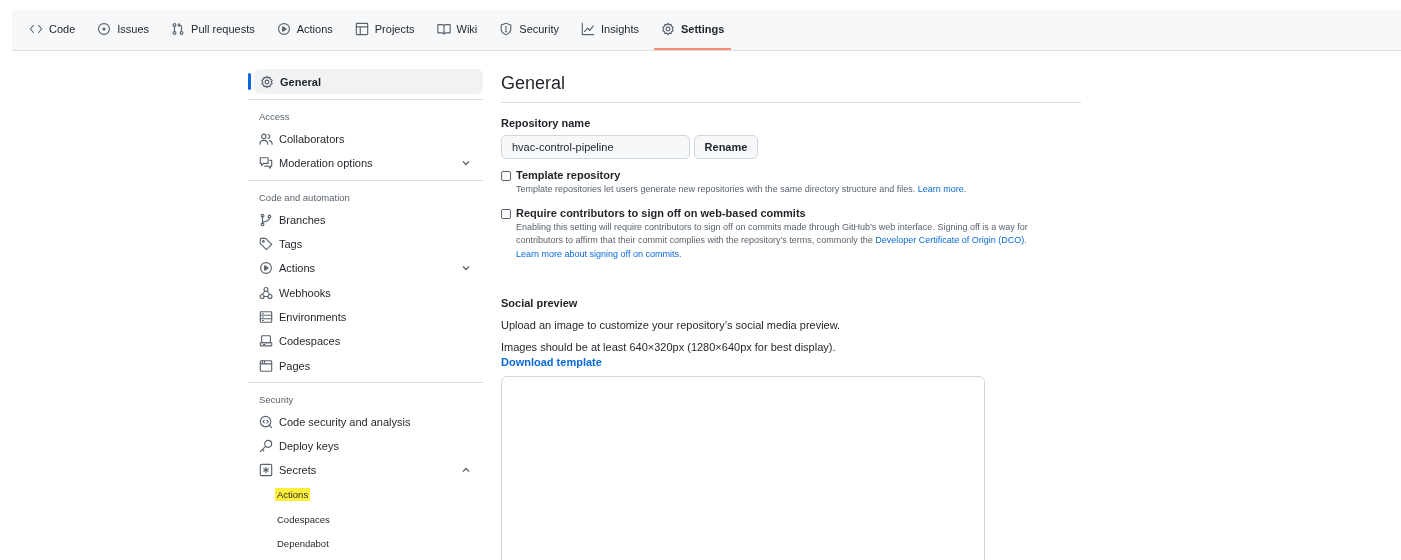  I want to click on table-icon, so click(361, 29).